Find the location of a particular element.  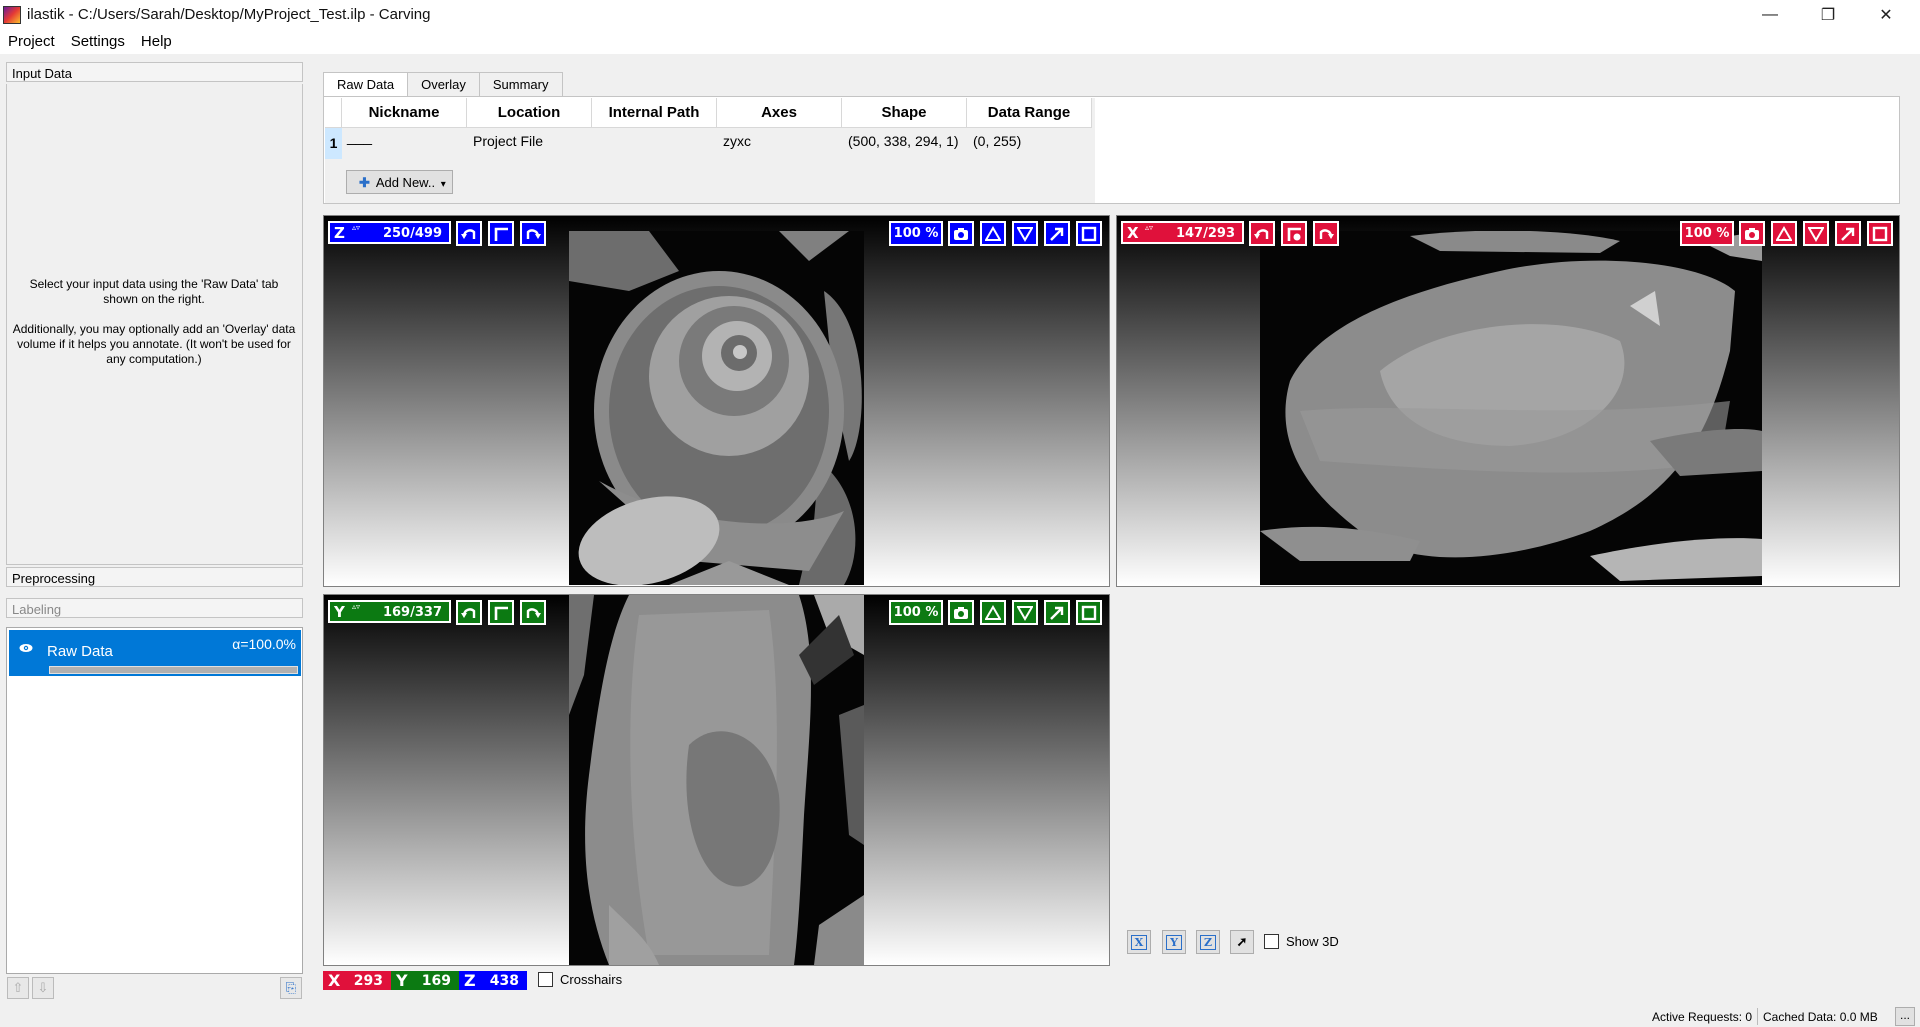

applet-input-data: Input Data is located at coordinates (154, 72).